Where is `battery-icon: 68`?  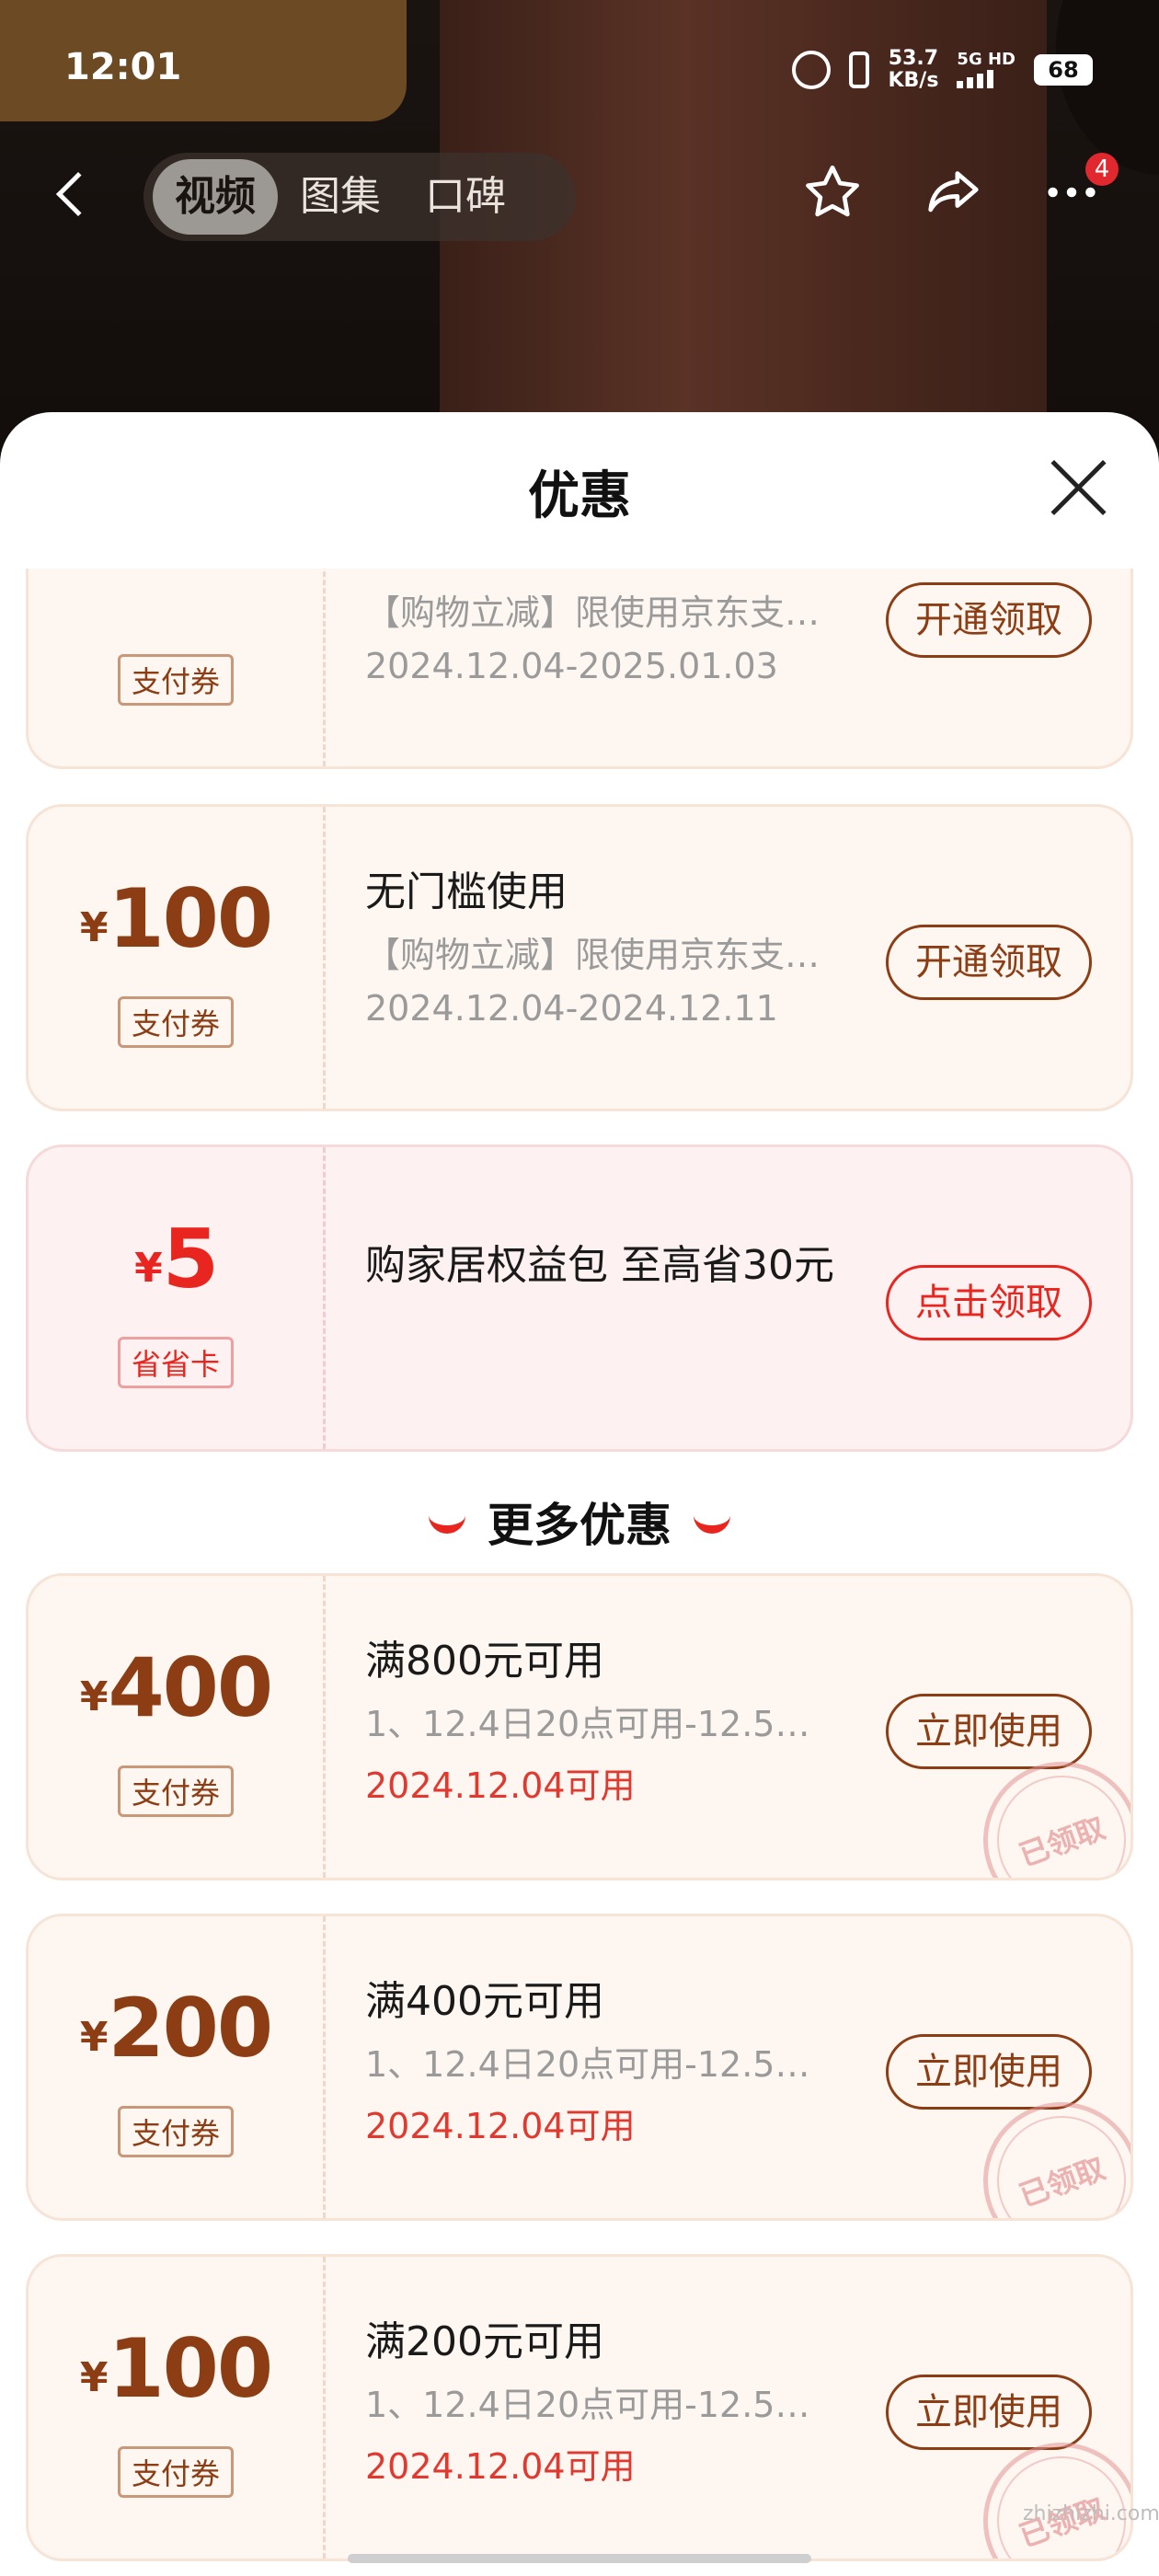
battery-icon: 68 is located at coordinates (1063, 70).